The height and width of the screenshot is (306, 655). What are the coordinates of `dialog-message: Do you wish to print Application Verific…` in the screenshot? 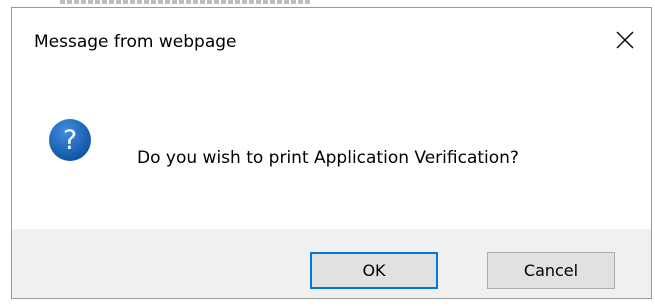 It's located at (328, 158).